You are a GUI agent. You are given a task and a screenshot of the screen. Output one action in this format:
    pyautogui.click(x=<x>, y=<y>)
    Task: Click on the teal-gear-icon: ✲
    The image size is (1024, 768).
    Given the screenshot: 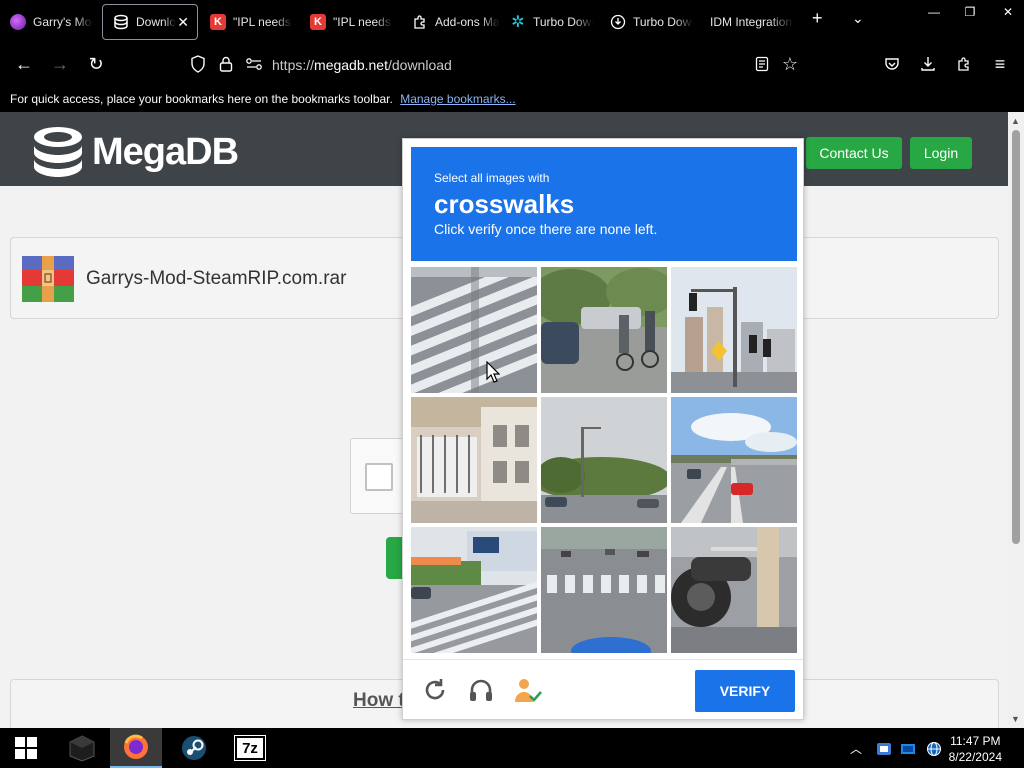 What is the action you would take?
    pyautogui.click(x=518, y=22)
    